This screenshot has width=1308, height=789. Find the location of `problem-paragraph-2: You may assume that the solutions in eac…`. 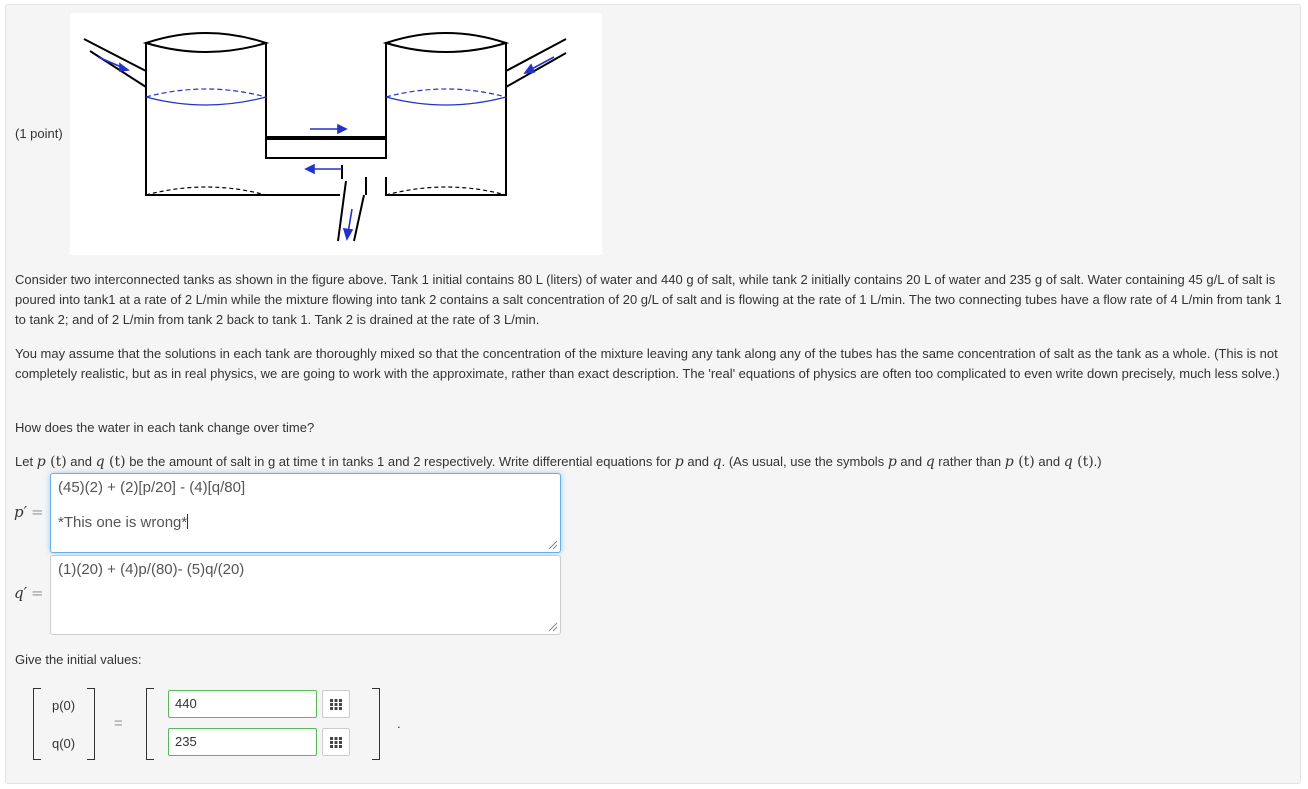

problem-paragraph-2: You may assume that the solutions in eac… is located at coordinates (647, 363).